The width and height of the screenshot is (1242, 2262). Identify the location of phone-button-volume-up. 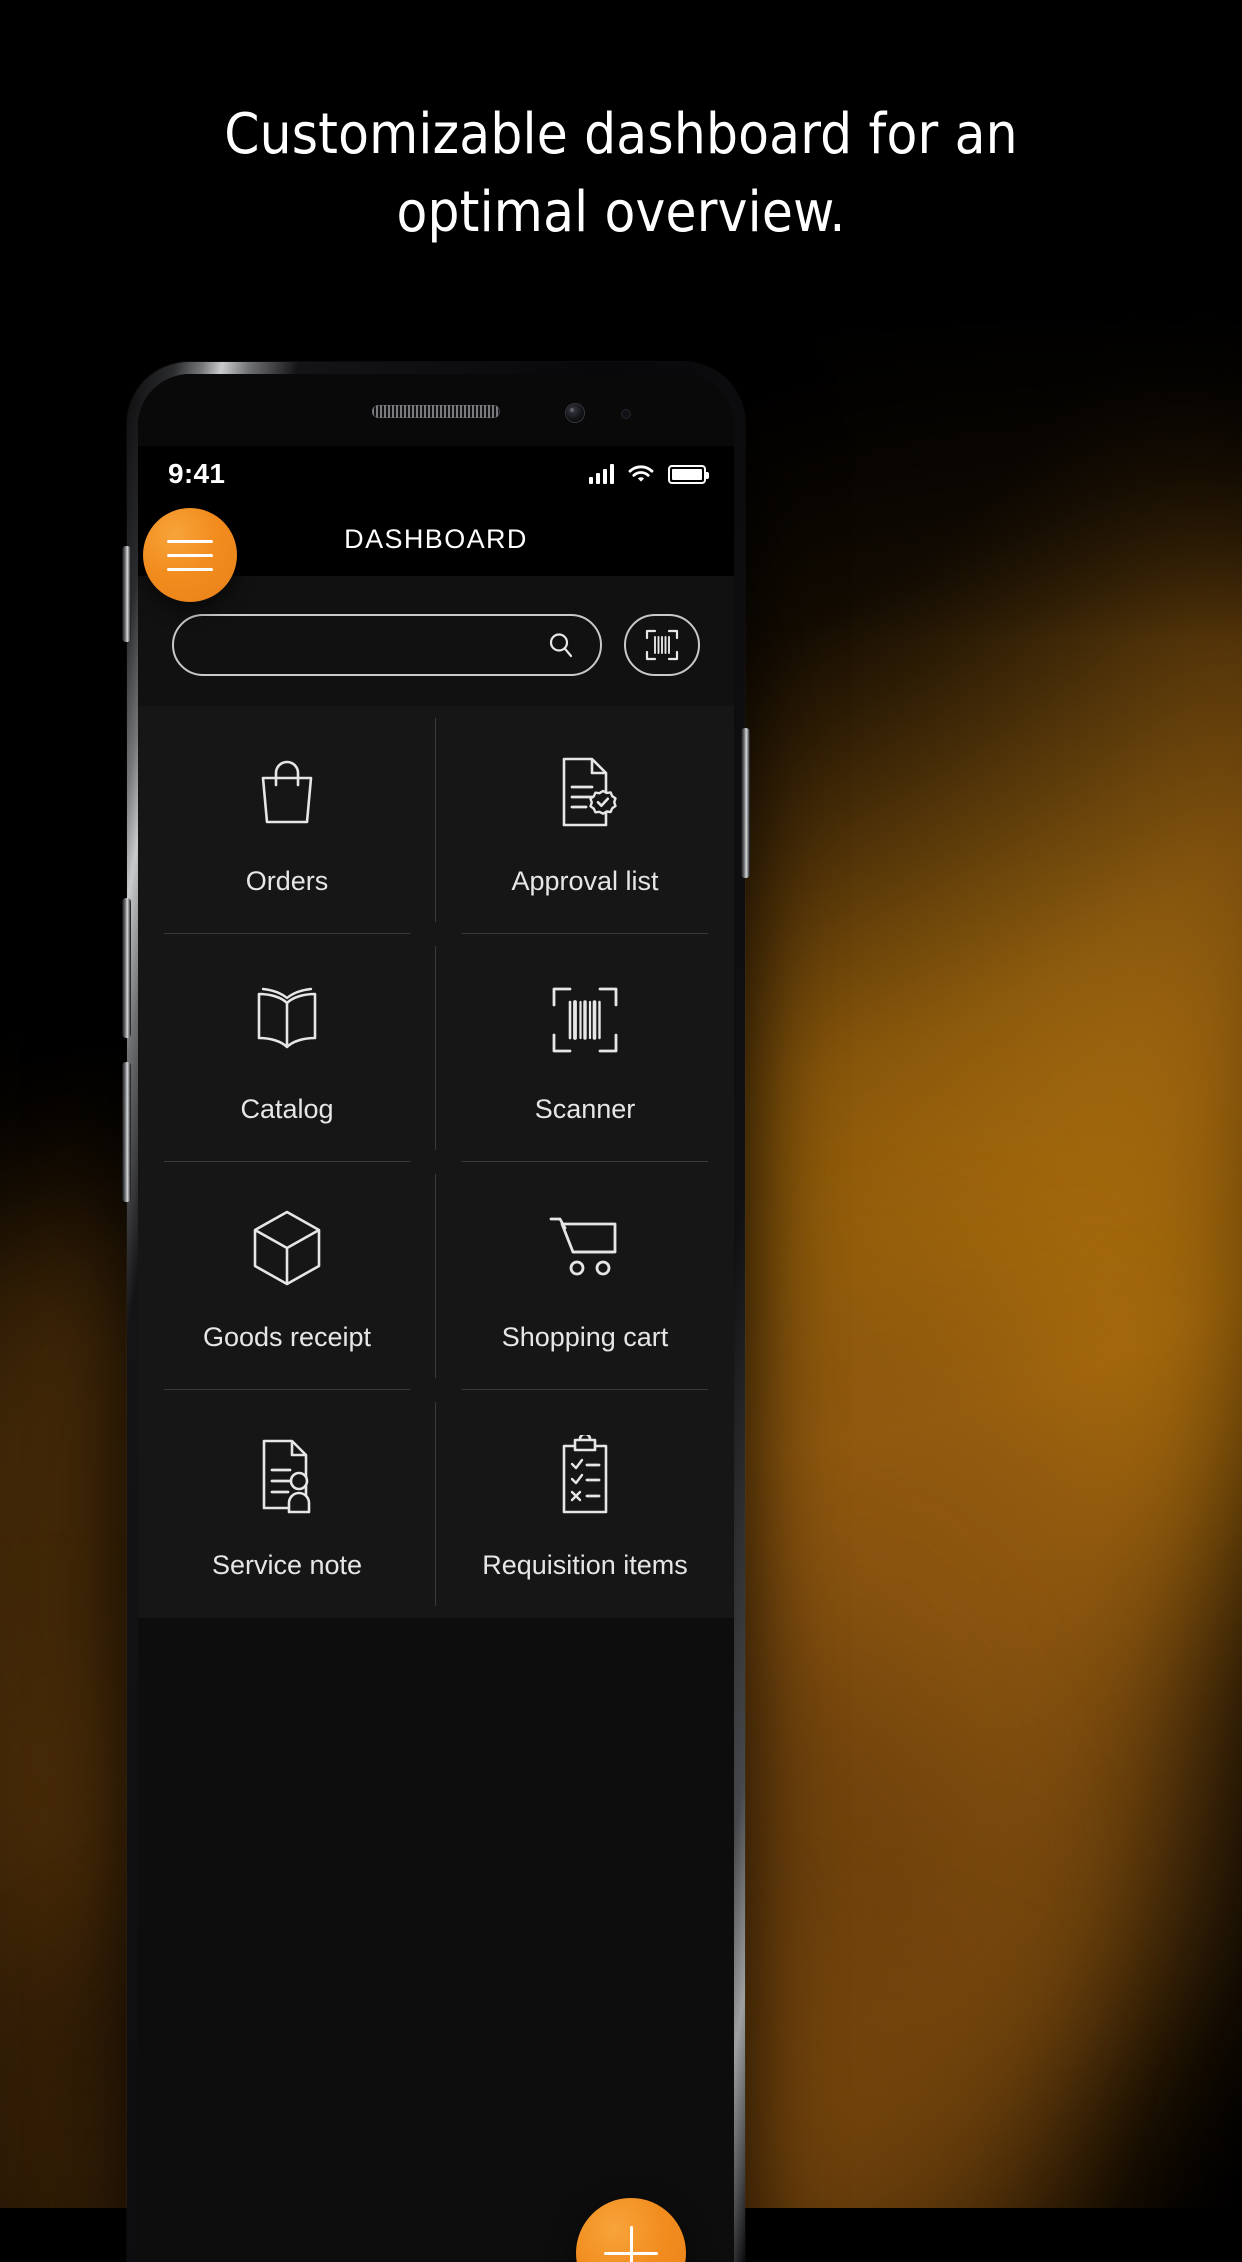
(126, 968).